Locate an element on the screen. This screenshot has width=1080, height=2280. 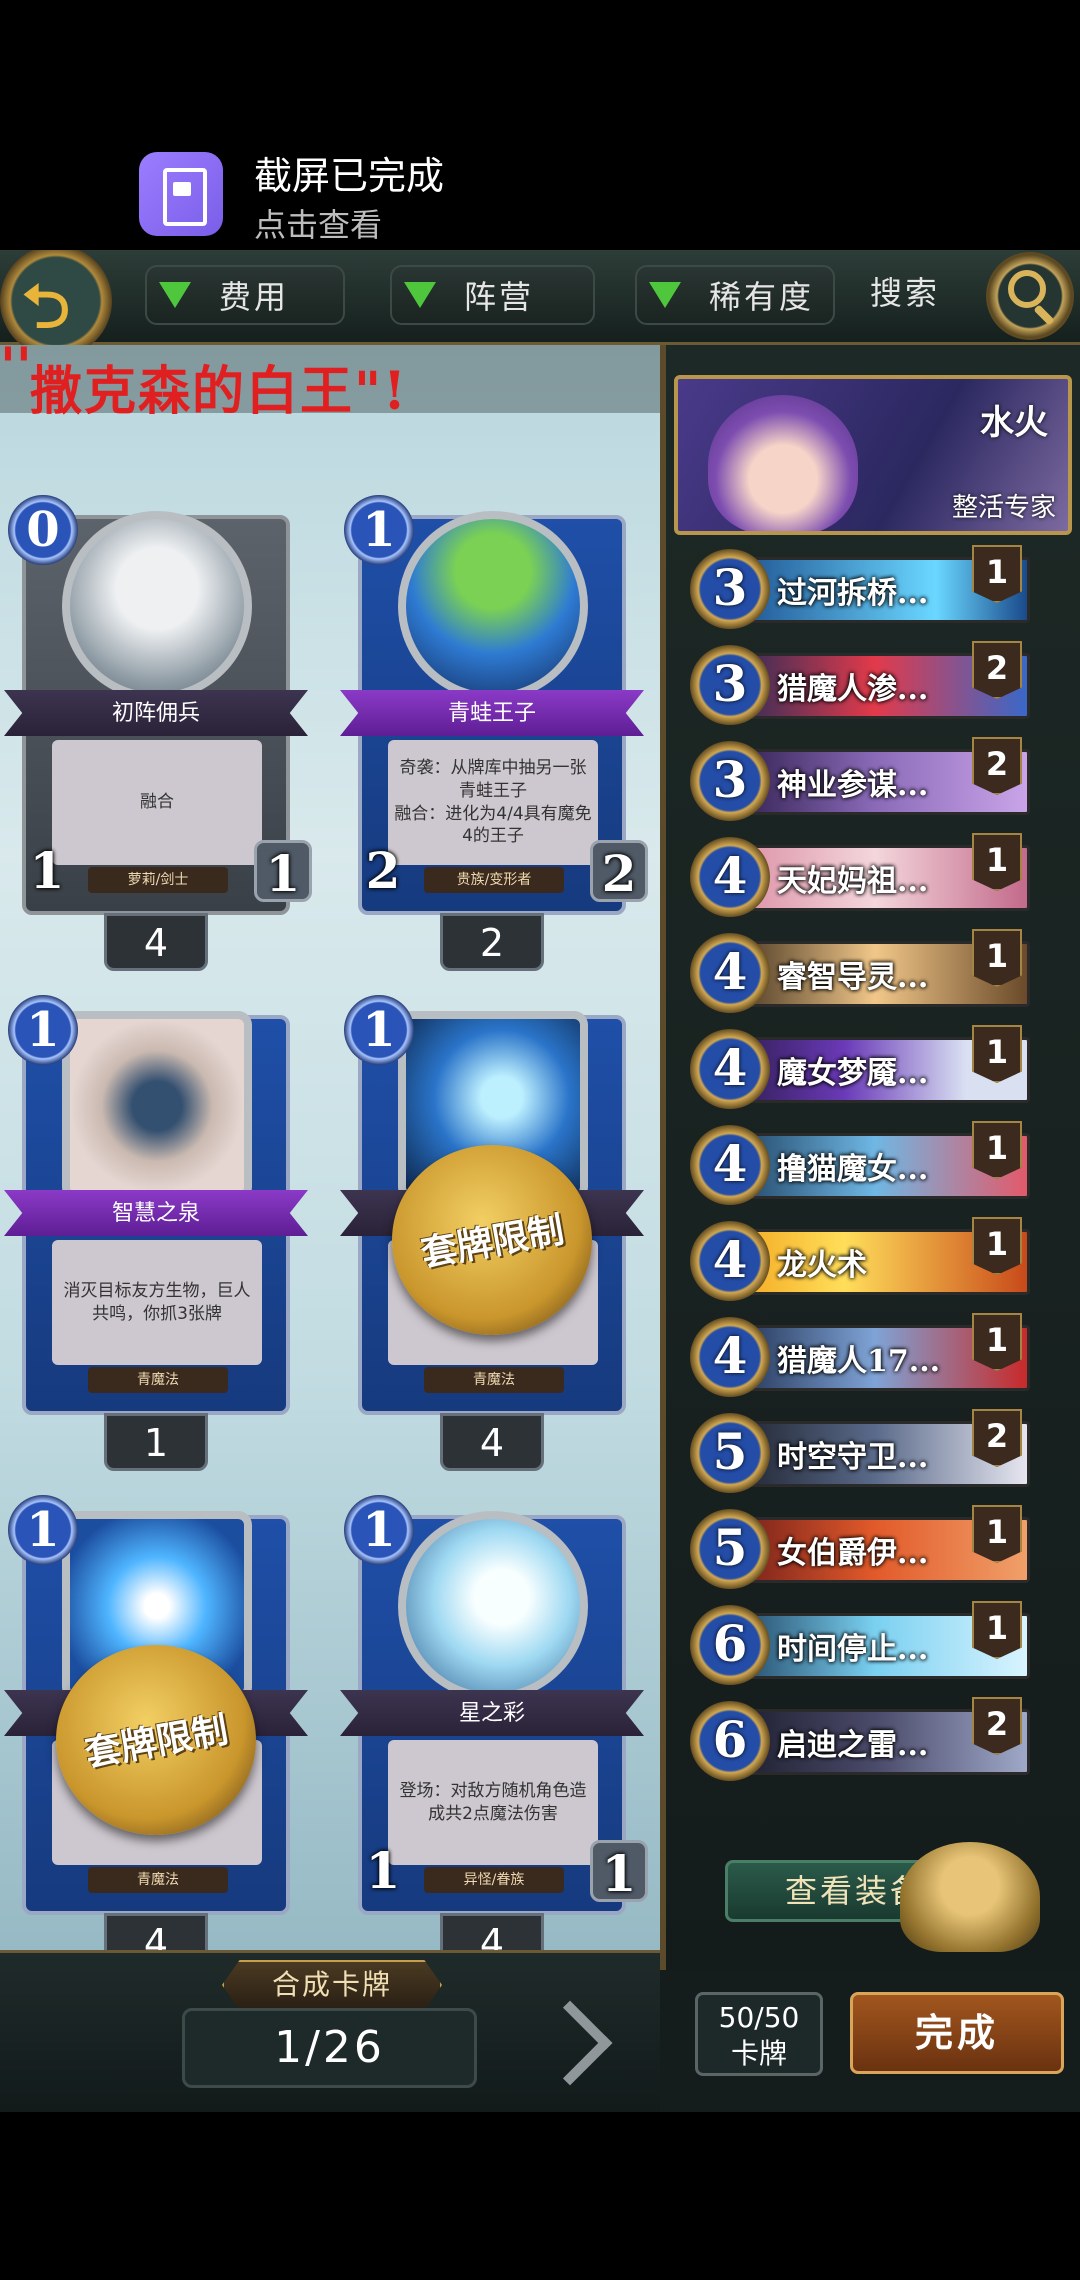
deck-list-item: 时空守卫... 5 2 is located at coordinates (875, 1452).